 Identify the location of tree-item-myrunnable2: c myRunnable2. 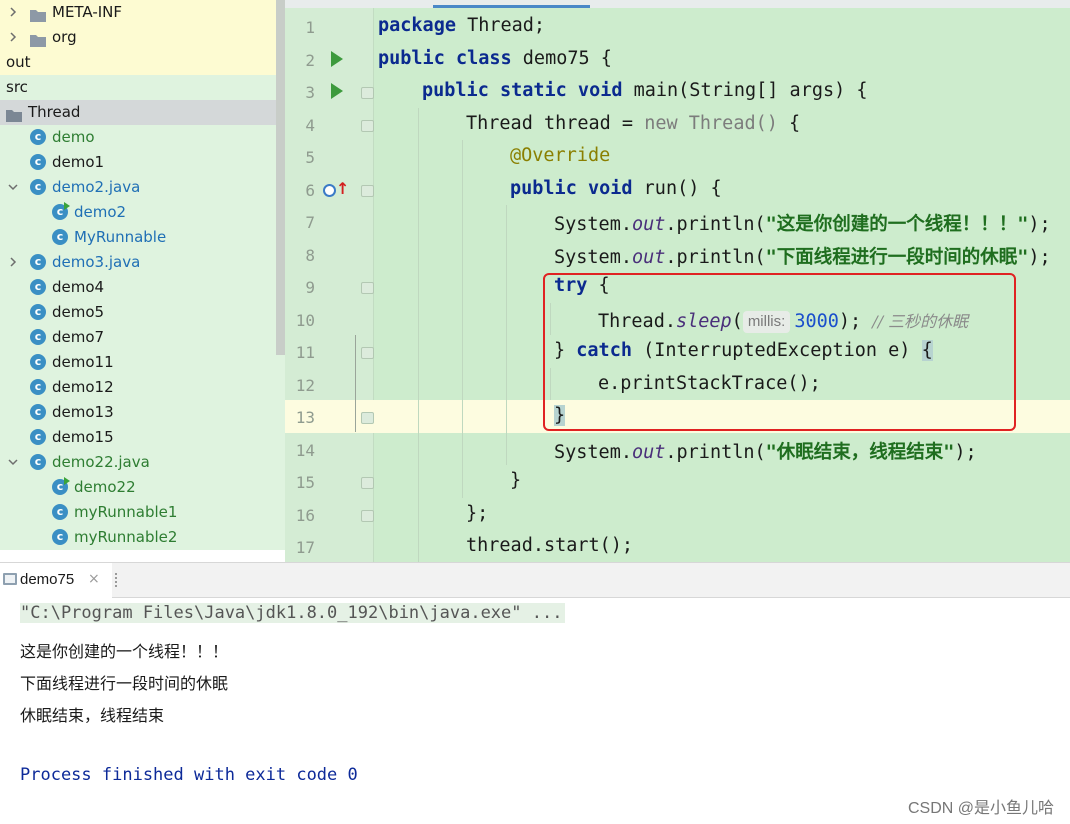
(142, 537).